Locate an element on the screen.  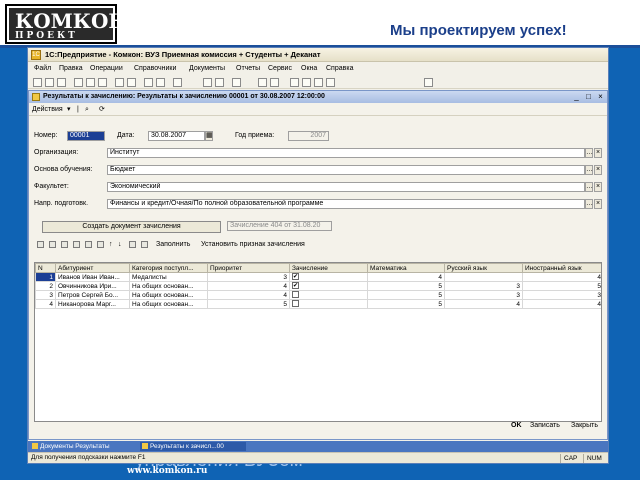
organization-field: Институт is located at coordinates (346, 153).